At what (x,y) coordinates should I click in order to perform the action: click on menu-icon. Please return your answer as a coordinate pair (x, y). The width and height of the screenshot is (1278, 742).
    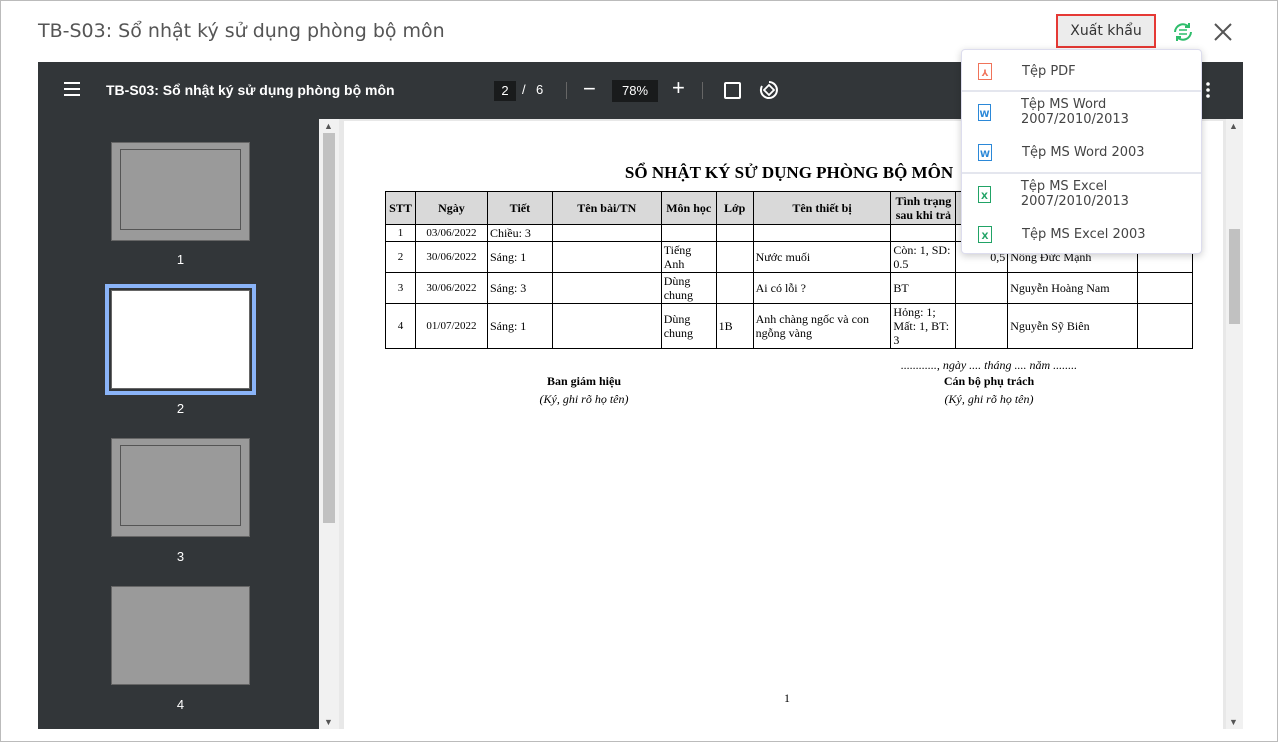
    Looking at the image, I should click on (72, 89).